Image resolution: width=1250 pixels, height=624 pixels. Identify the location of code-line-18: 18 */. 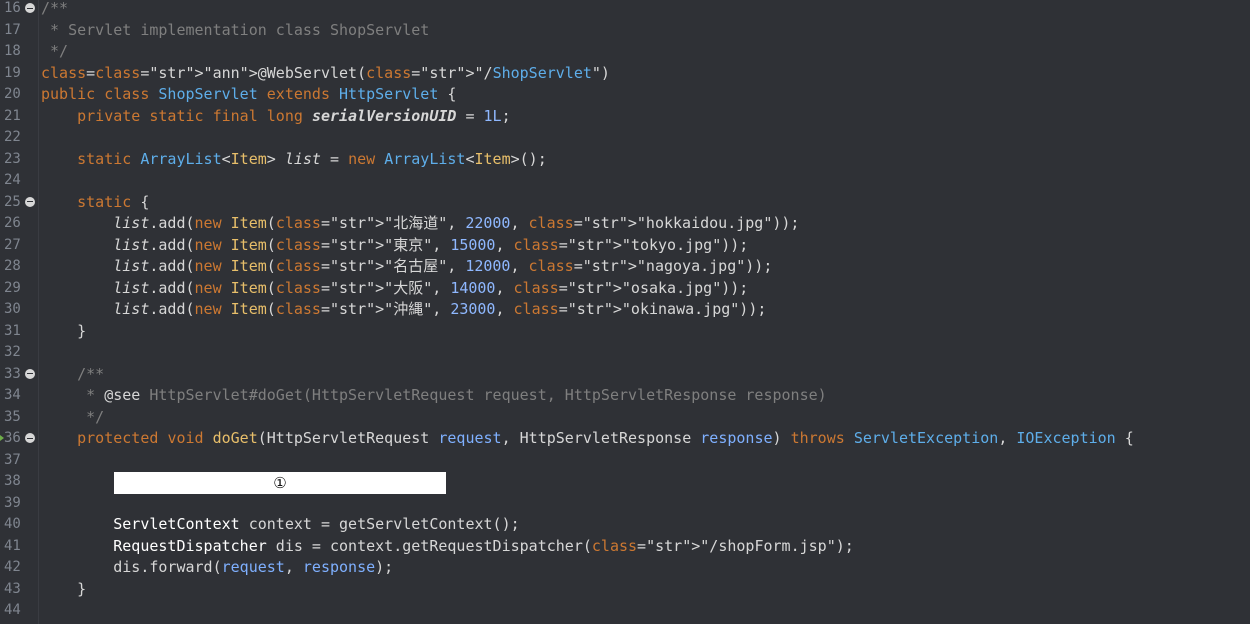
(625, 52).